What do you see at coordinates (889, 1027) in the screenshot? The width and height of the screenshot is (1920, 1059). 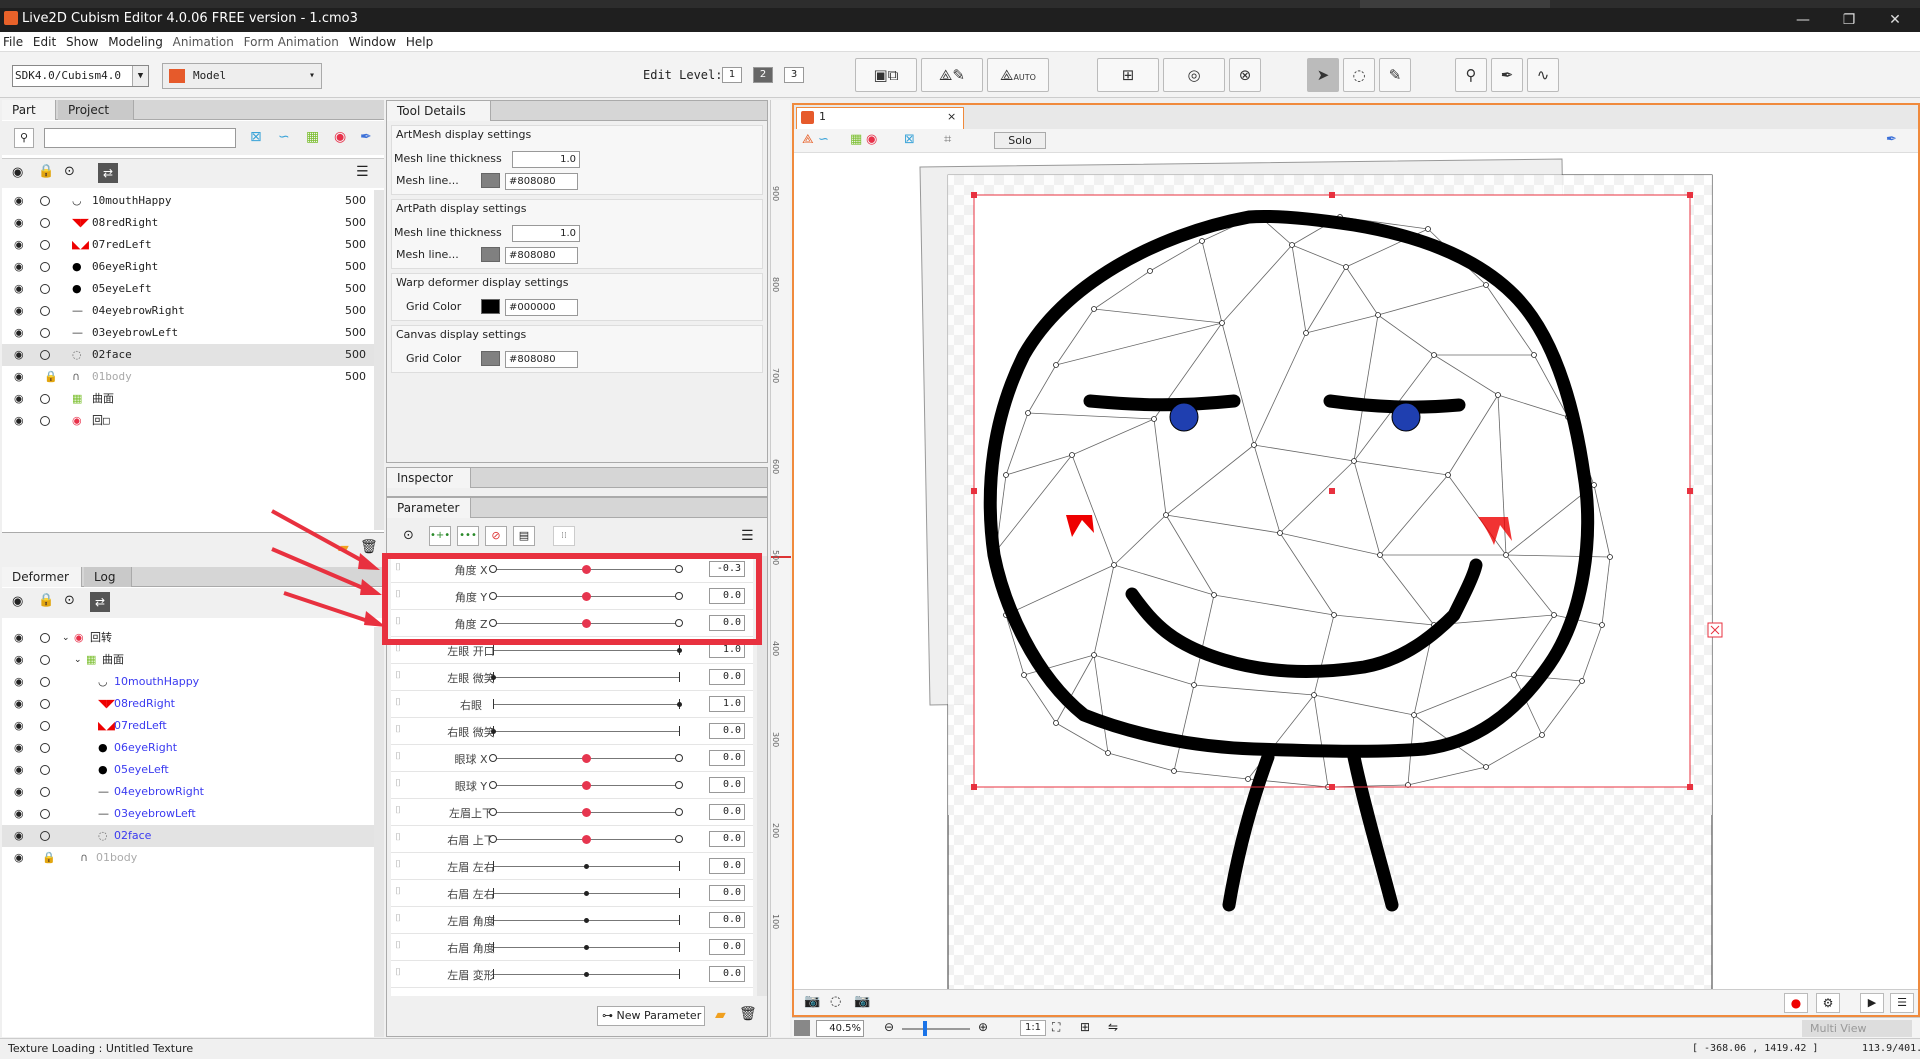 I see `zoom-out-icon: ⊖` at bounding box center [889, 1027].